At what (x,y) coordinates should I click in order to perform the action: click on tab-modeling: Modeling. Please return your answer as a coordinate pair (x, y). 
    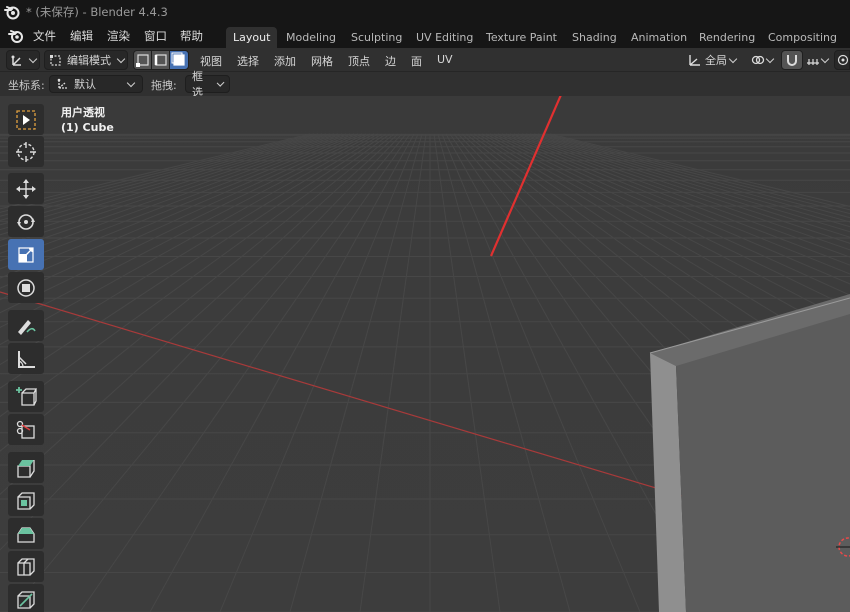
    Looking at the image, I should click on (311, 37).